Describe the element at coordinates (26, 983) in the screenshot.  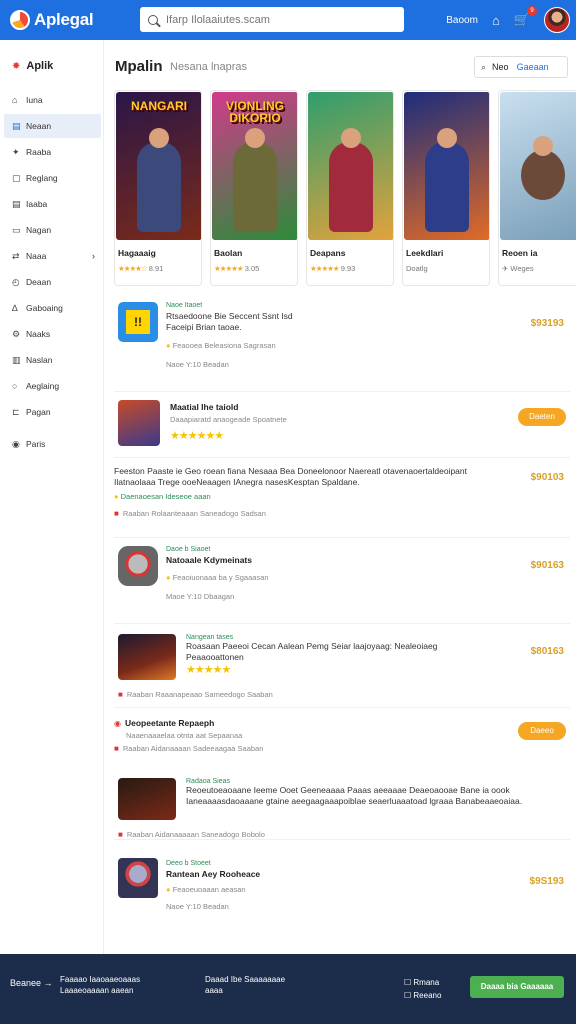
I see `footer-link-label: Beanee` at that location.